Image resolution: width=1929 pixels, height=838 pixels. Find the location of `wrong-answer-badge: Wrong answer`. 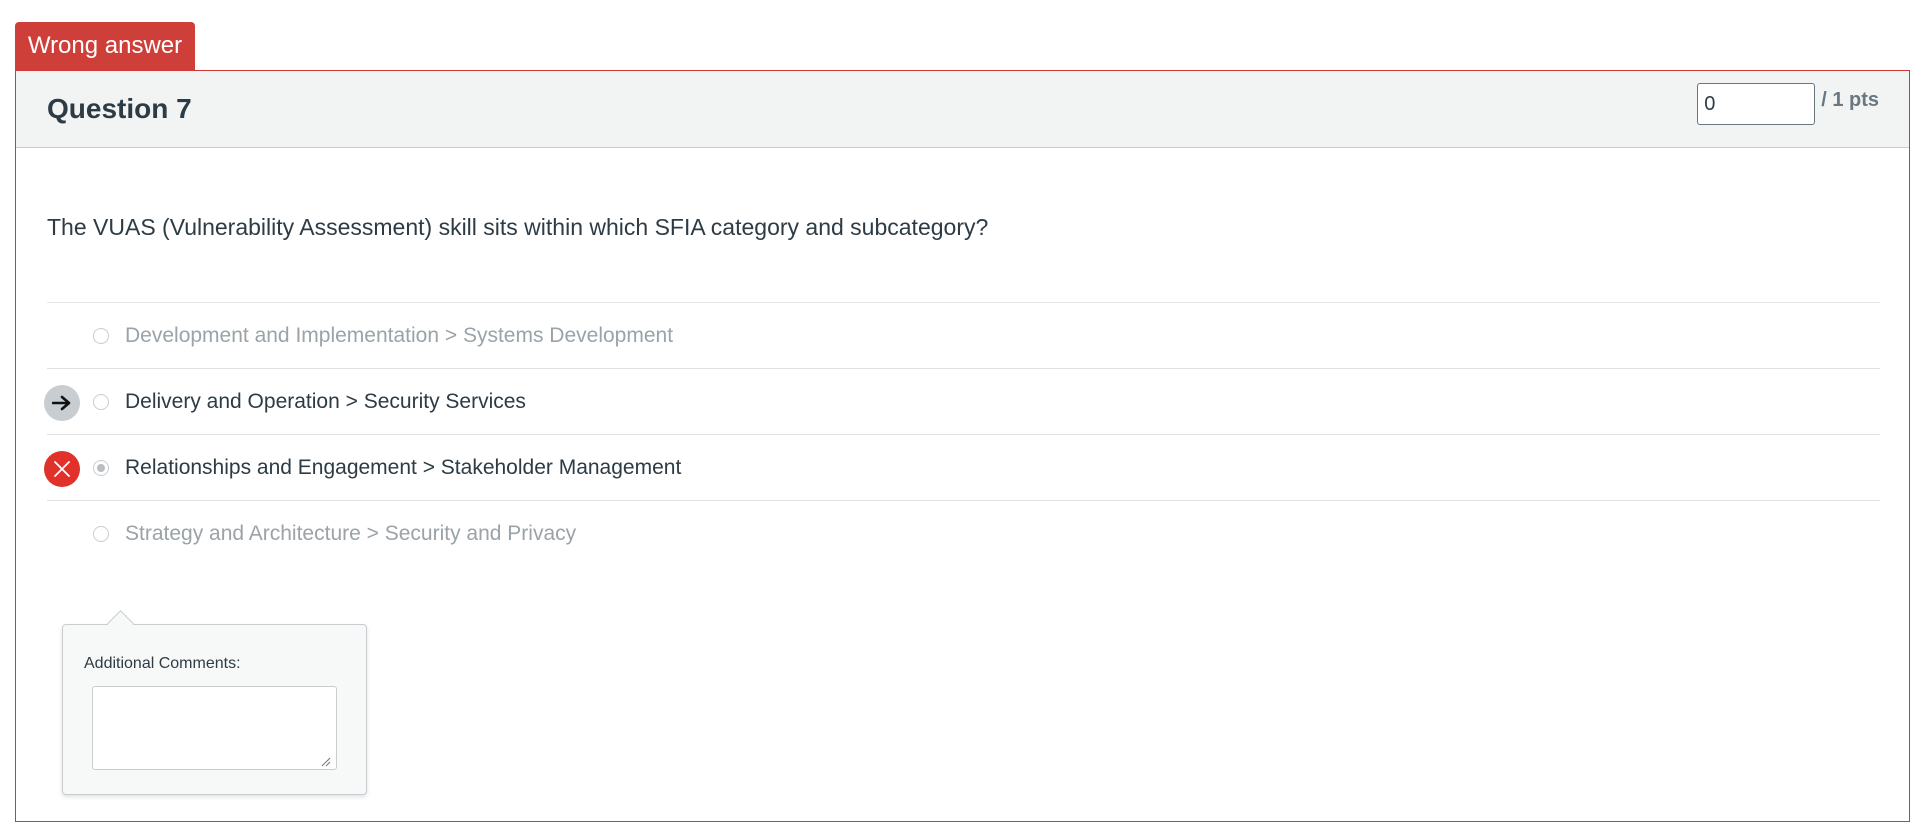

wrong-answer-badge: Wrong answer is located at coordinates (105, 46).